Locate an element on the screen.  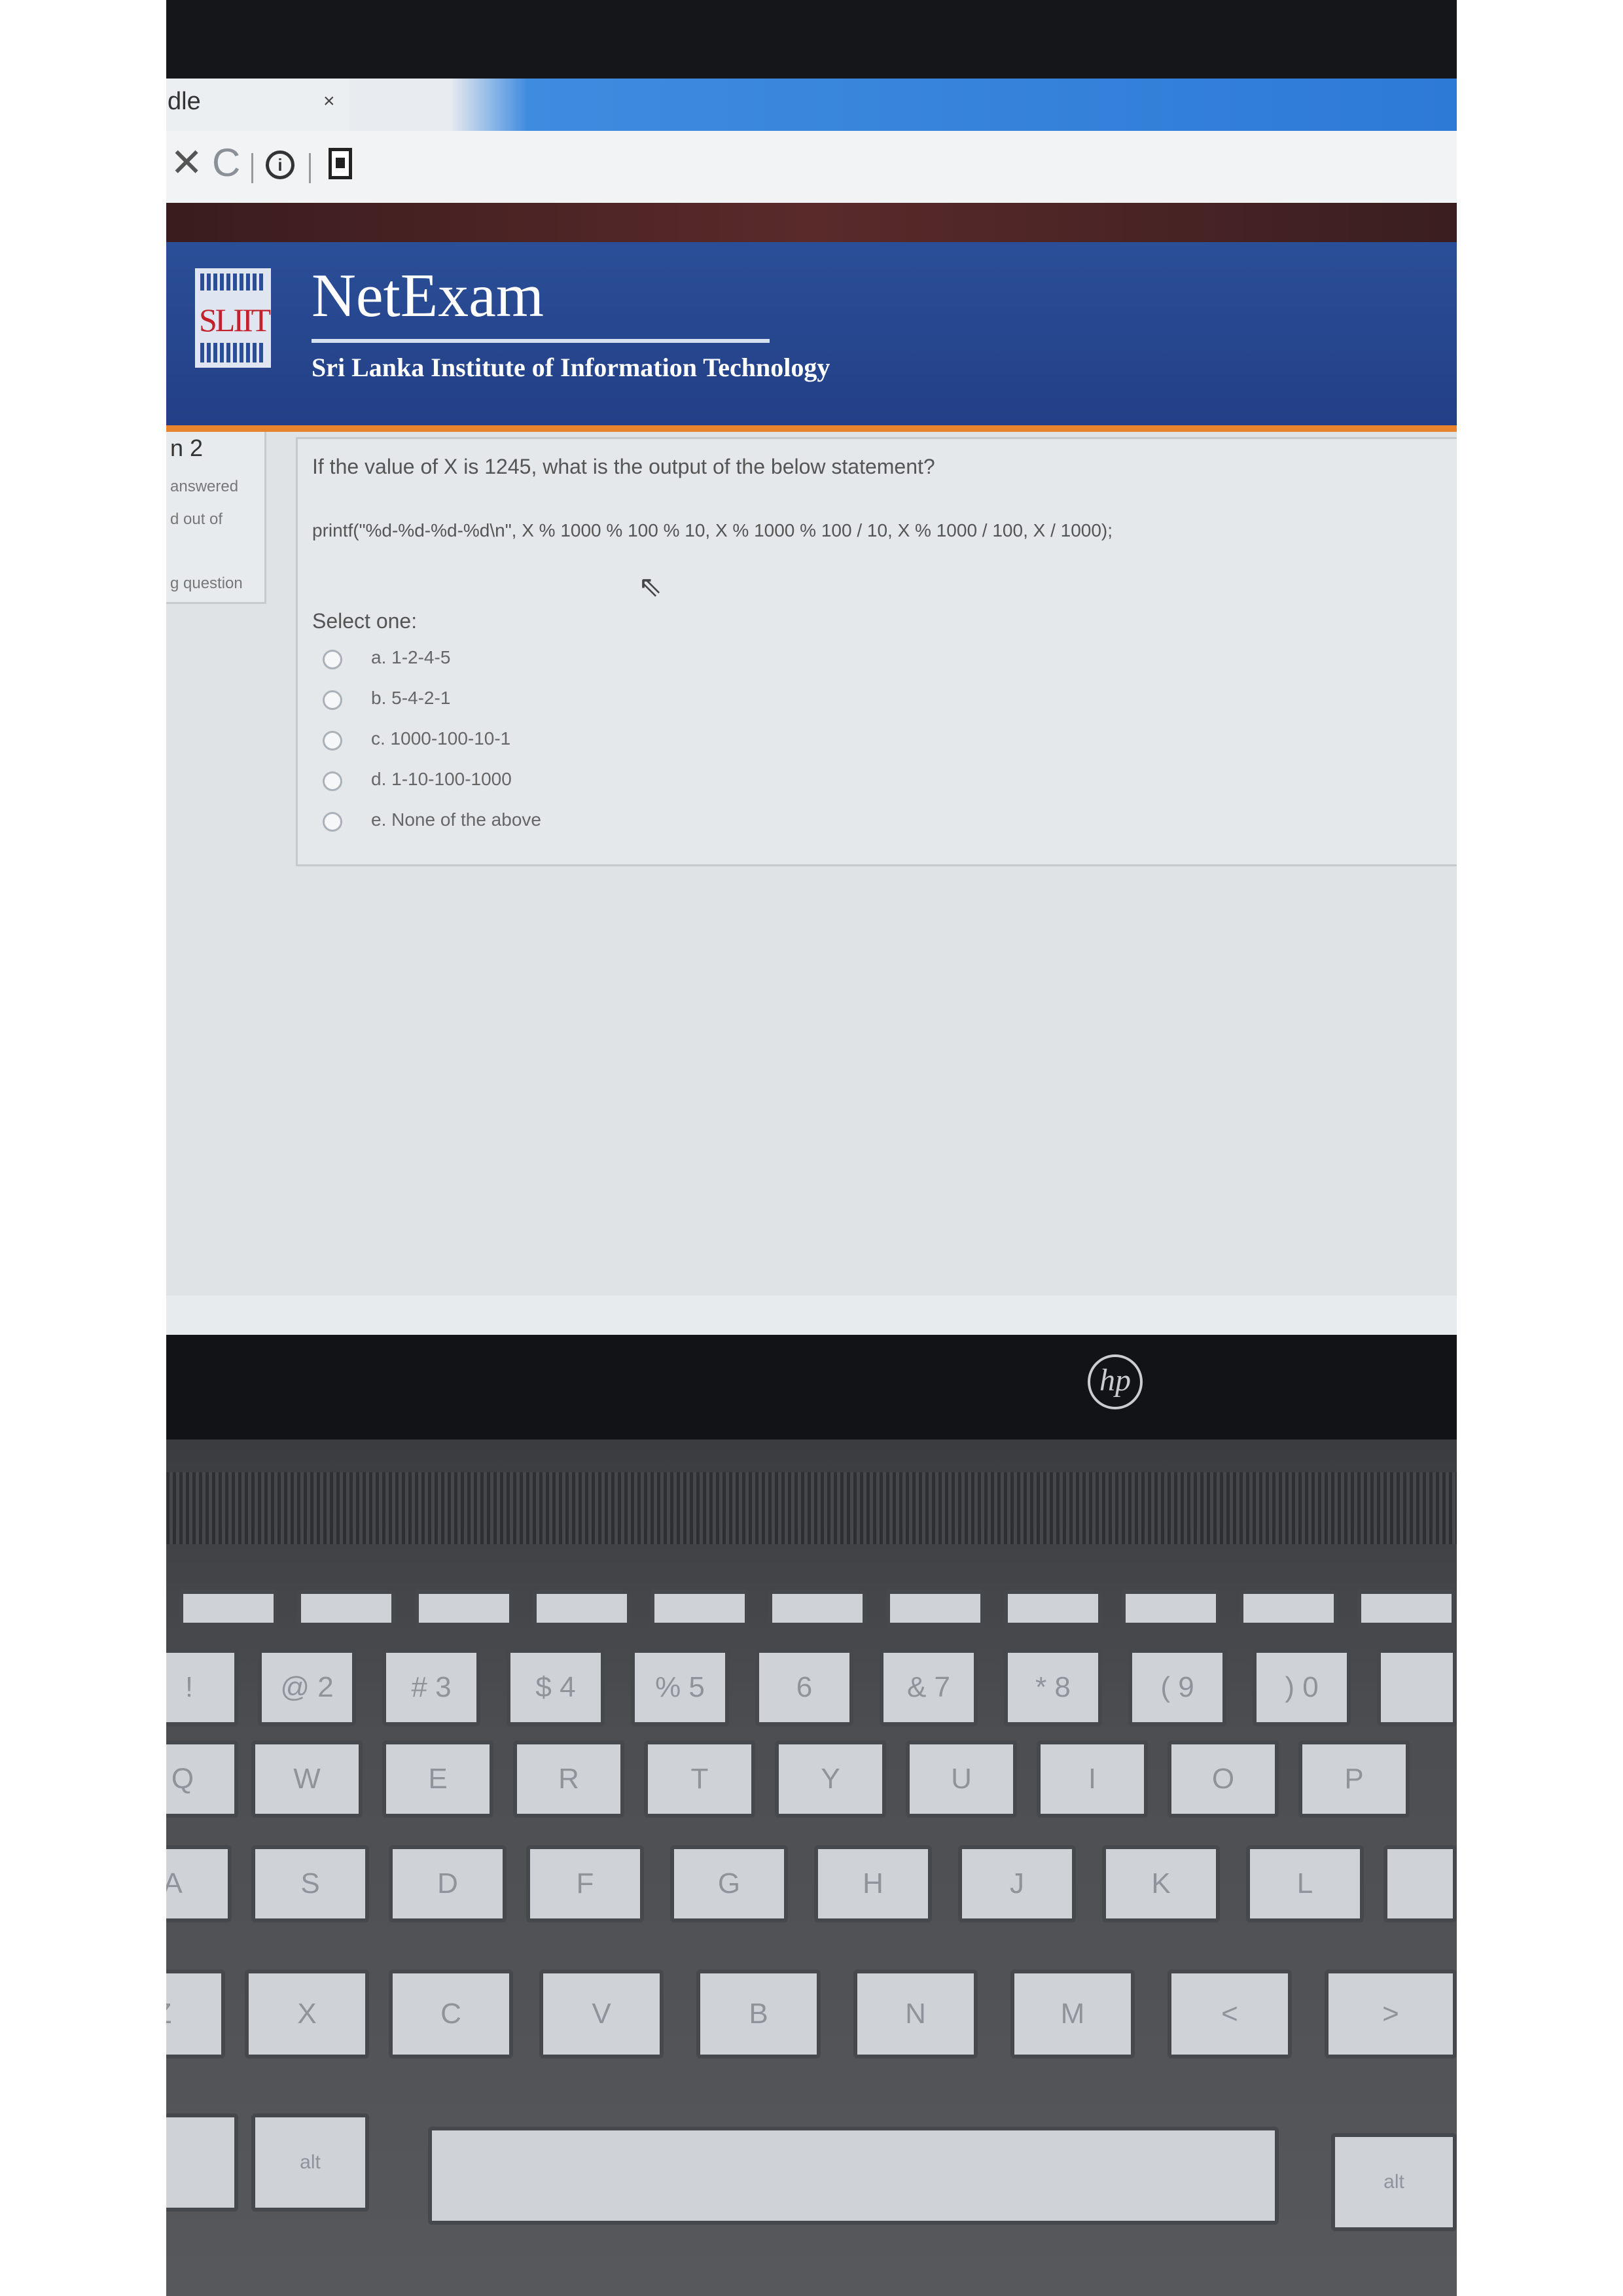
browser-tab: dle × is located at coordinates (257, 105).